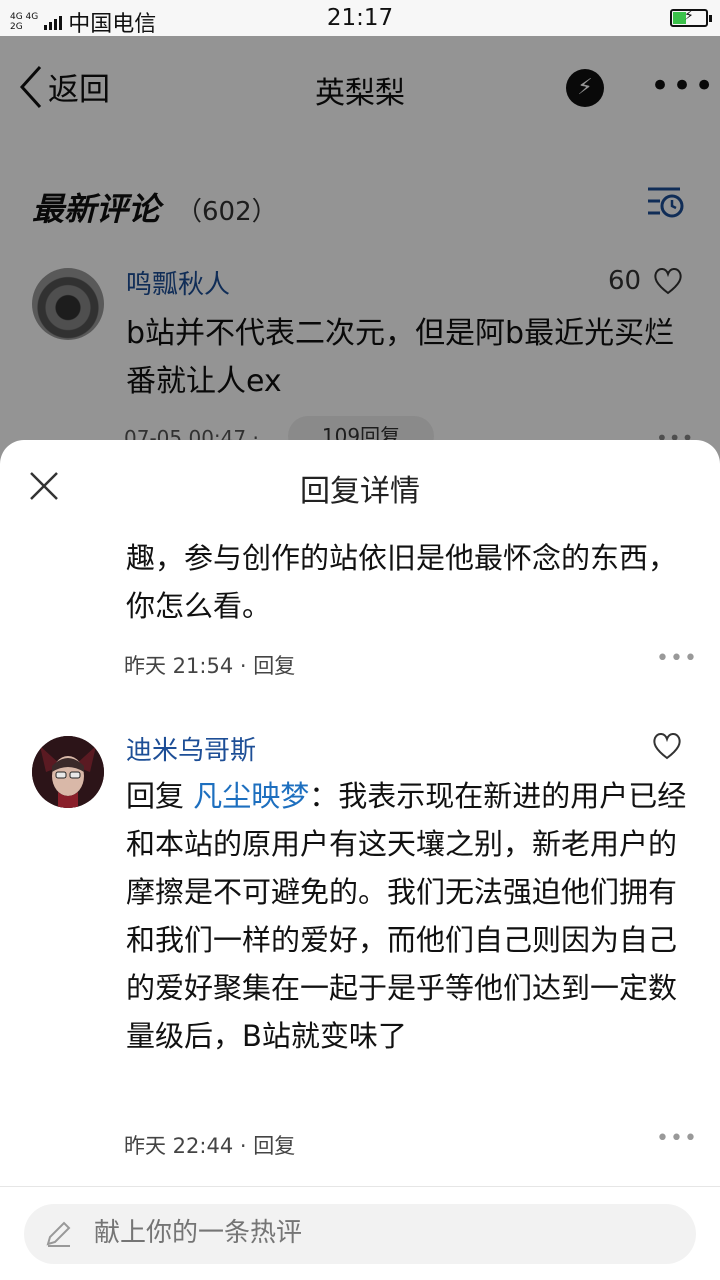 The image size is (720, 1280). I want to click on reply-username: 迪米乌哥斯, so click(191, 748).